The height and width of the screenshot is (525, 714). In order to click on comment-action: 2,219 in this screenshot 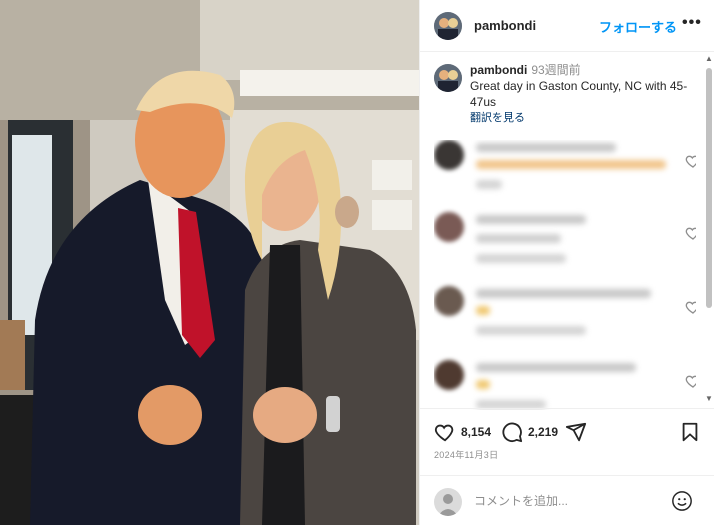, I will do `click(529, 432)`.